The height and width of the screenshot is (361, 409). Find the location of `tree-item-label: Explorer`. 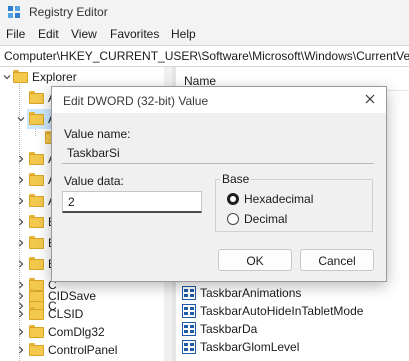

tree-item-label: Explorer is located at coordinates (54, 77).